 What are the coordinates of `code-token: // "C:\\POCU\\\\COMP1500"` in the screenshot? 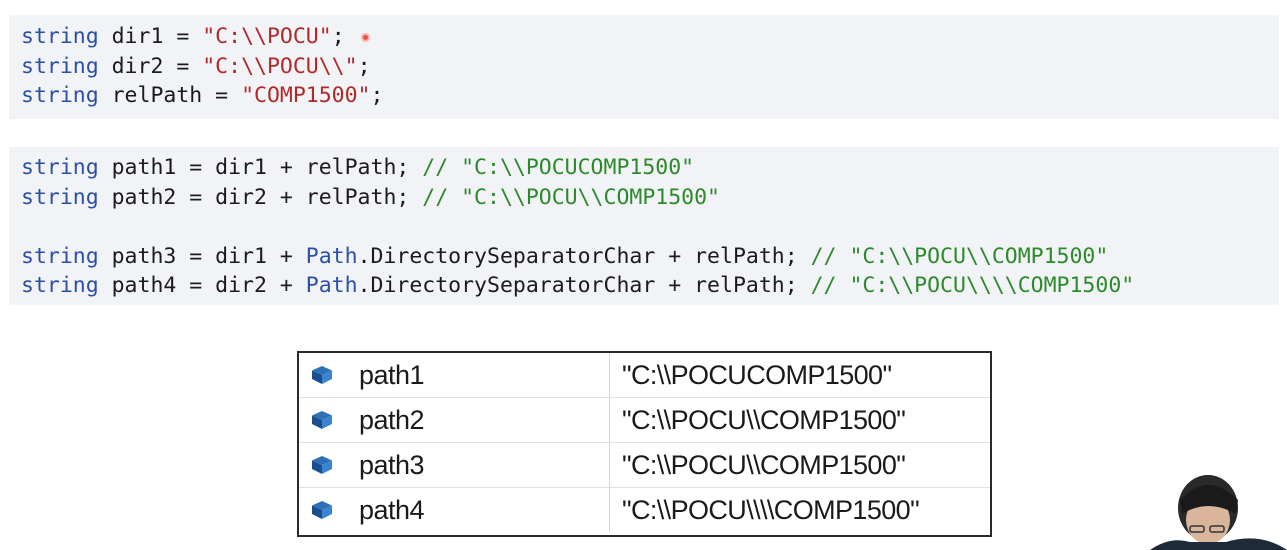 It's located at (972, 285).